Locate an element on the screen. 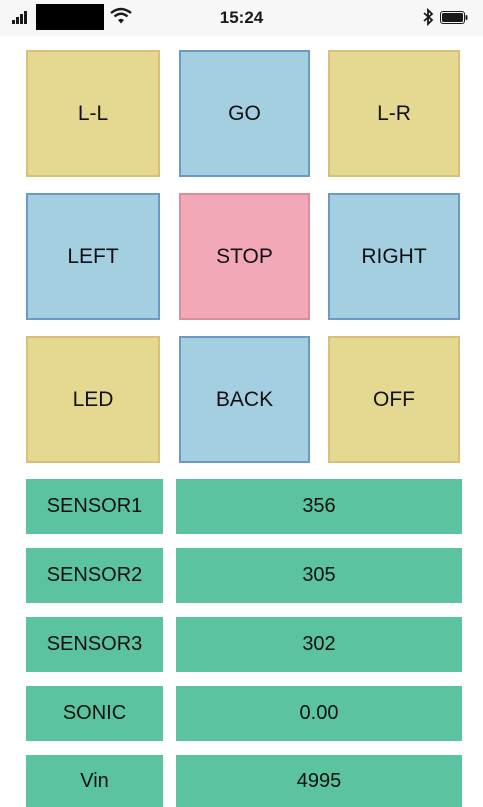  stop-button: STOP is located at coordinates (244, 256).